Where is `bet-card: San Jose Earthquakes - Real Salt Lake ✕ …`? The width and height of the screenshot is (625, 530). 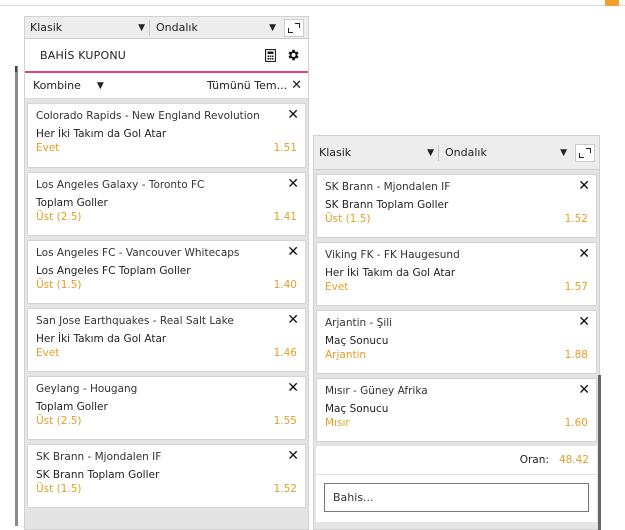
bet-card: San Jose Earthquakes - Real Salt Lake ✕ … is located at coordinates (166, 340).